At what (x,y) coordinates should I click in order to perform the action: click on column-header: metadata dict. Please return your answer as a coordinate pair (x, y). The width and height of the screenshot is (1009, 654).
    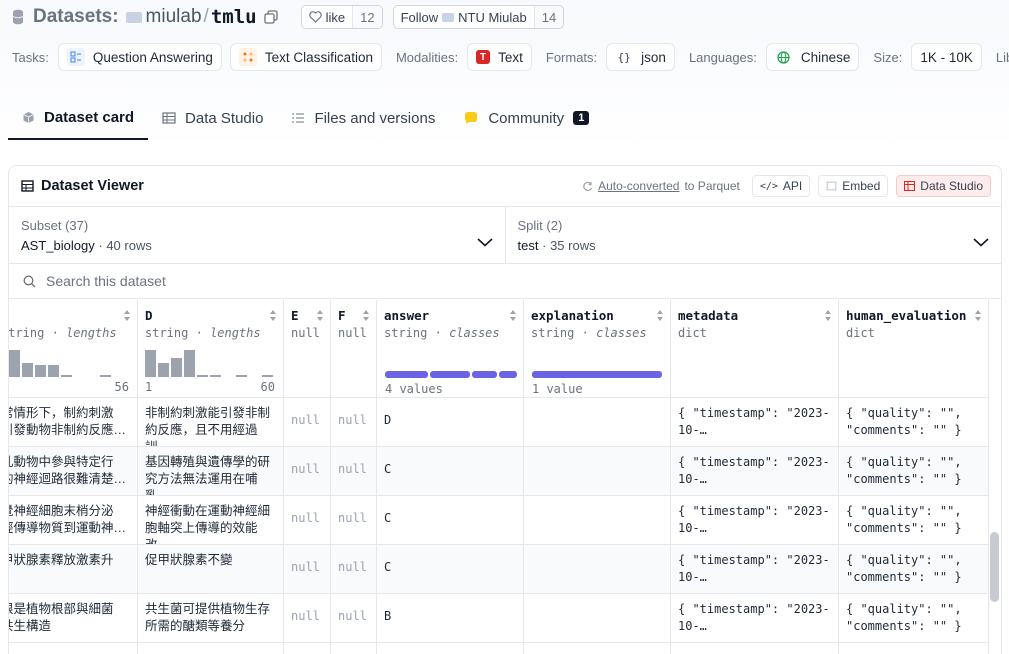
    Looking at the image, I should click on (754, 349).